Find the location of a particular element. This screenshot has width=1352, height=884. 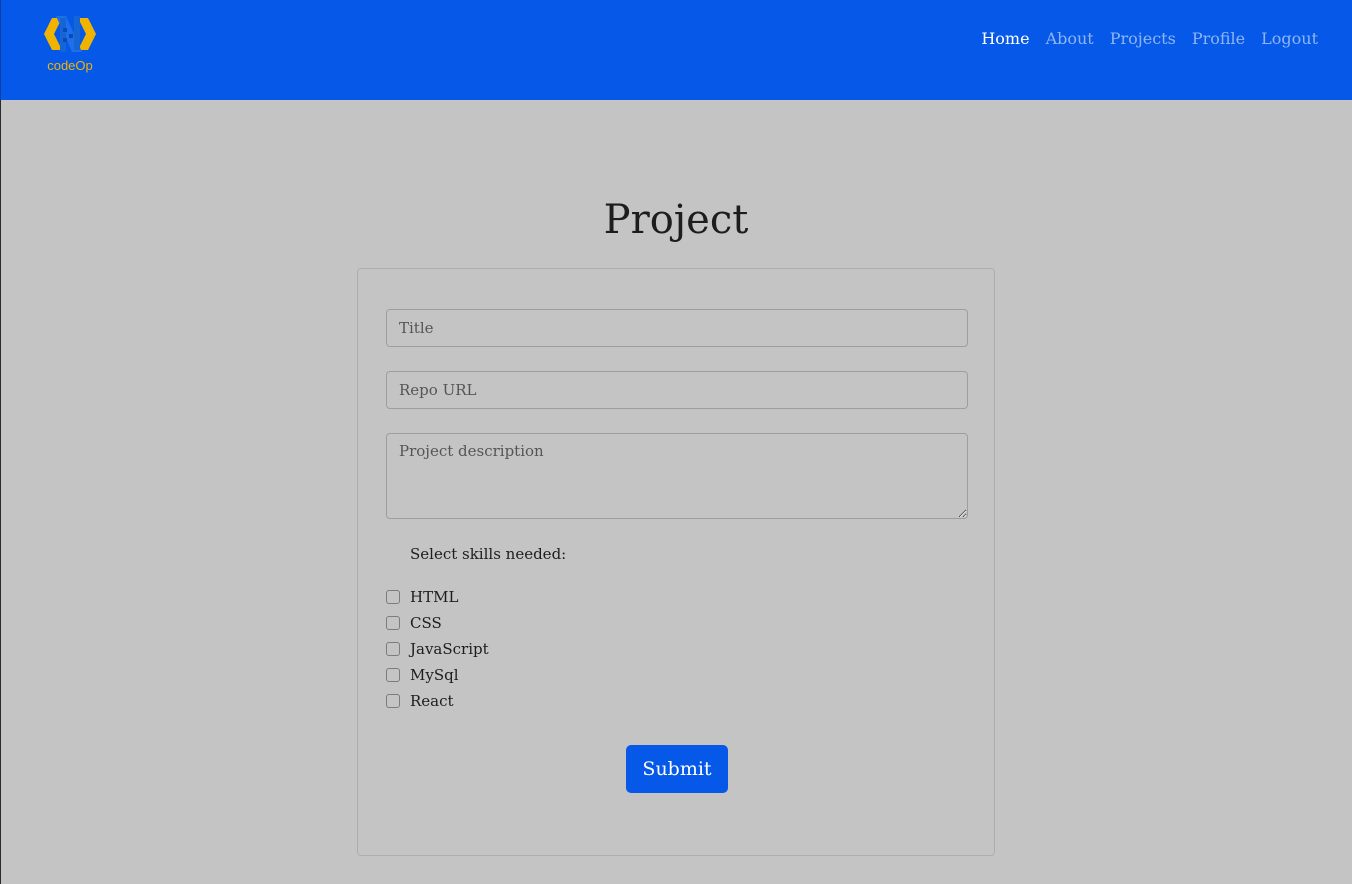

skill-checkbox-mysql: MySql is located at coordinates (422, 675).